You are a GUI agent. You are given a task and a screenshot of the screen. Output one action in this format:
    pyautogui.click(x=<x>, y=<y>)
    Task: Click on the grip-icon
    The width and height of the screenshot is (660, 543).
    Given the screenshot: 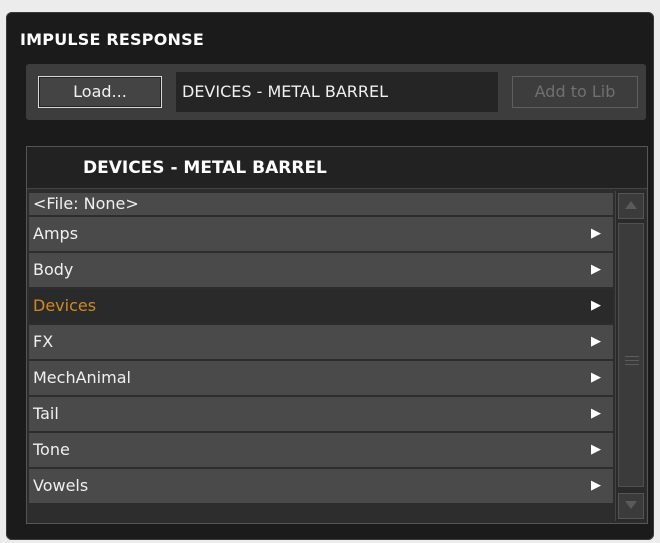 What is the action you would take?
    pyautogui.click(x=632, y=362)
    